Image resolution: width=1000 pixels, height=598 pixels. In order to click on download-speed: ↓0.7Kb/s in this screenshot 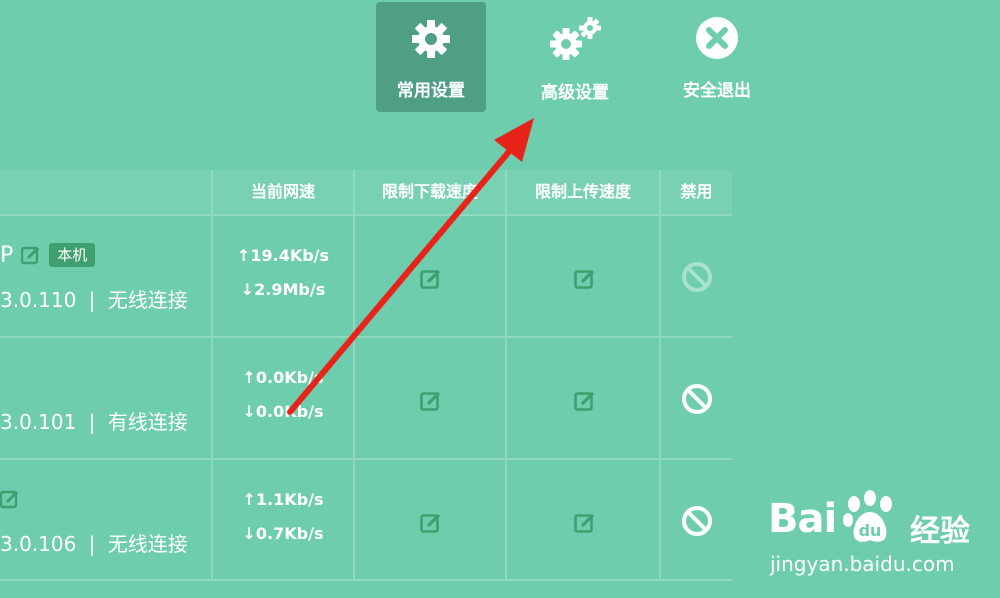, I will do `click(283, 533)`.